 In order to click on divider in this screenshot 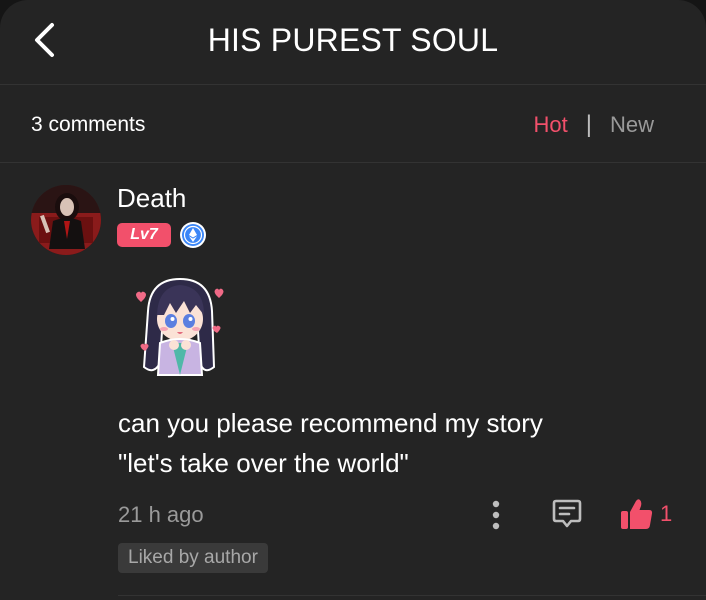, I will do `click(412, 595)`.